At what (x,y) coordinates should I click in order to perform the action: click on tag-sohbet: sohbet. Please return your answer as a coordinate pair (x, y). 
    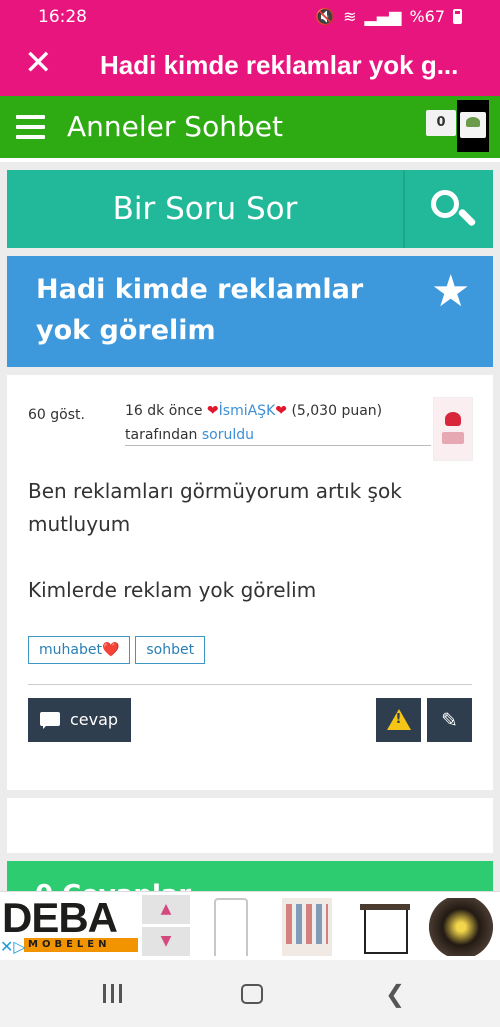
    Looking at the image, I should click on (170, 650).